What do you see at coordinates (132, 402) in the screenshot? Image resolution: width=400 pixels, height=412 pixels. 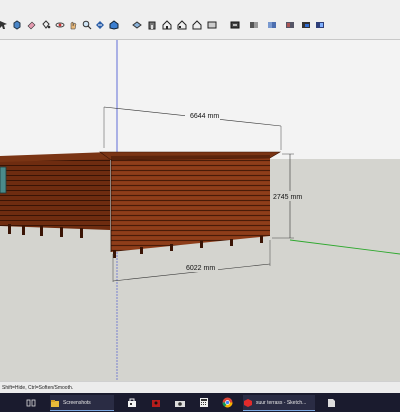 I see `store-icon` at bounding box center [132, 402].